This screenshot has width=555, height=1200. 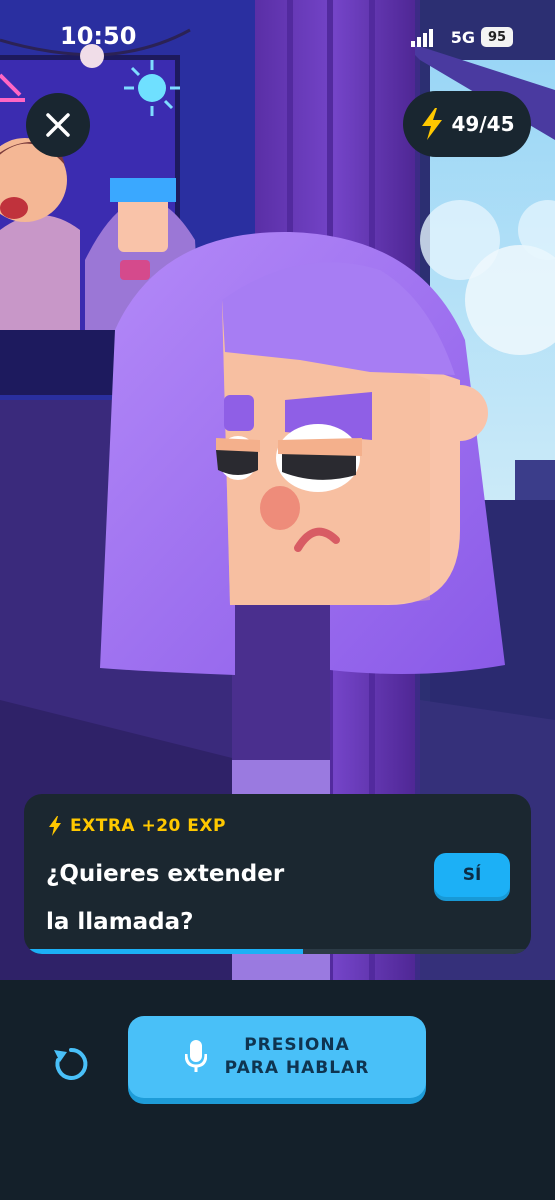 I want to click on timer-progress-fill, so click(x=163, y=951).